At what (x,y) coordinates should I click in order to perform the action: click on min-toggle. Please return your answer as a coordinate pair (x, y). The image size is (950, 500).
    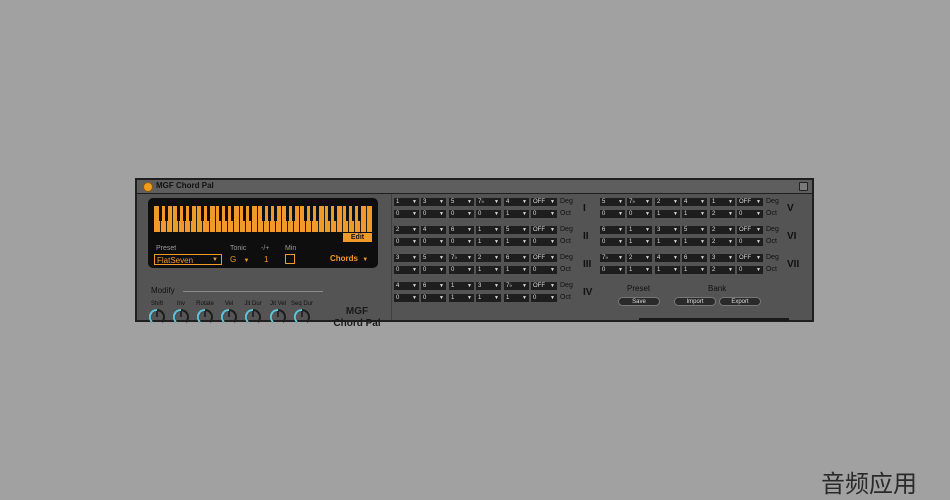
    Looking at the image, I should click on (290, 259).